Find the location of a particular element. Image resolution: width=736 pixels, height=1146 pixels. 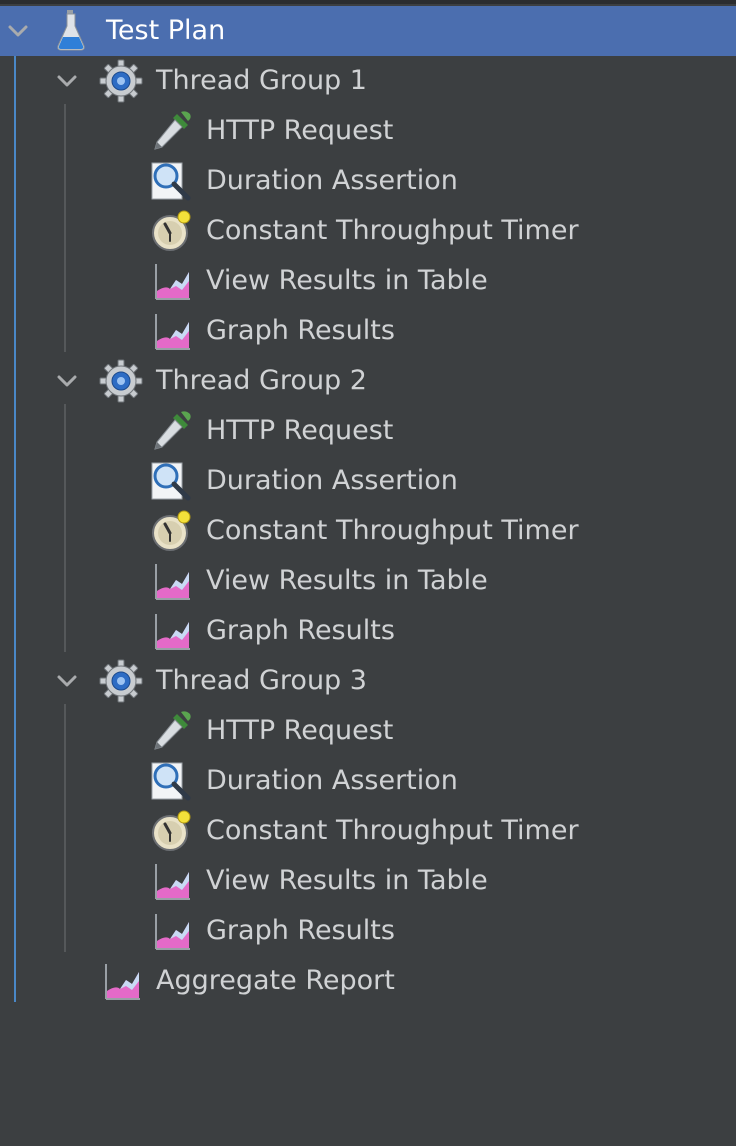

tree-node-label: Test Plan is located at coordinates (166, 30).